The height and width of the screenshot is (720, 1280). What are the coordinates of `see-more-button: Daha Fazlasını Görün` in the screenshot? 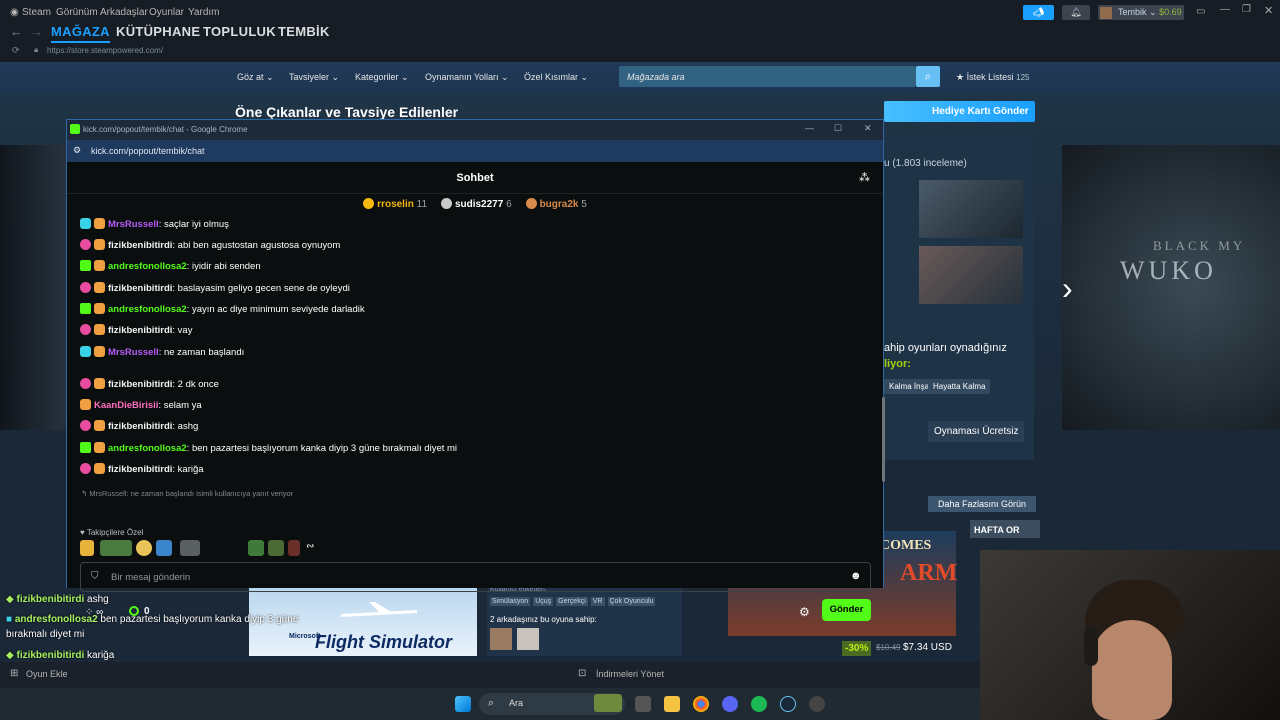 It's located at (982, 504).